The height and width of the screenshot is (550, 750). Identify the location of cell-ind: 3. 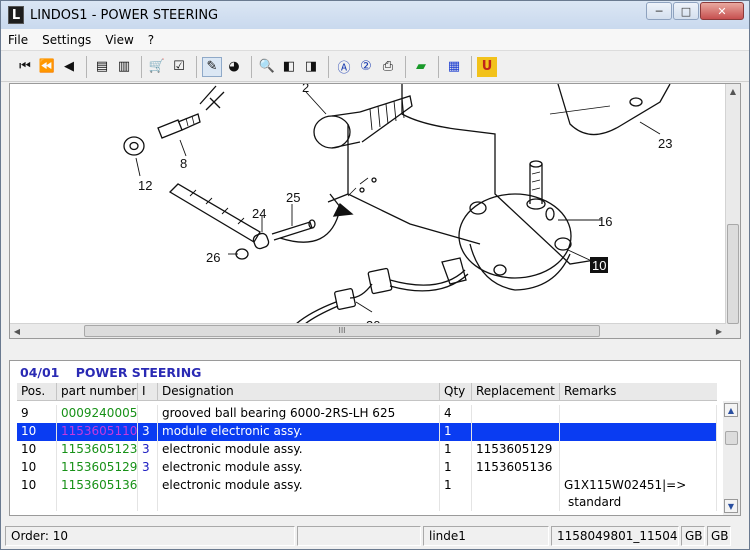
(148, 432).